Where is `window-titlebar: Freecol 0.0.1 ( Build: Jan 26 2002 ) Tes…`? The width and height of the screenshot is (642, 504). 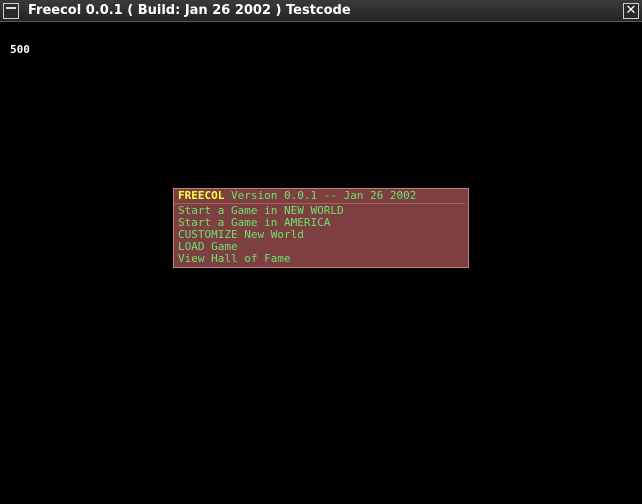 window-titlebar: Freecol 0.0.1 ( Build: Jan 26 2002 ) Tes… is located at coordinates (321, 11).